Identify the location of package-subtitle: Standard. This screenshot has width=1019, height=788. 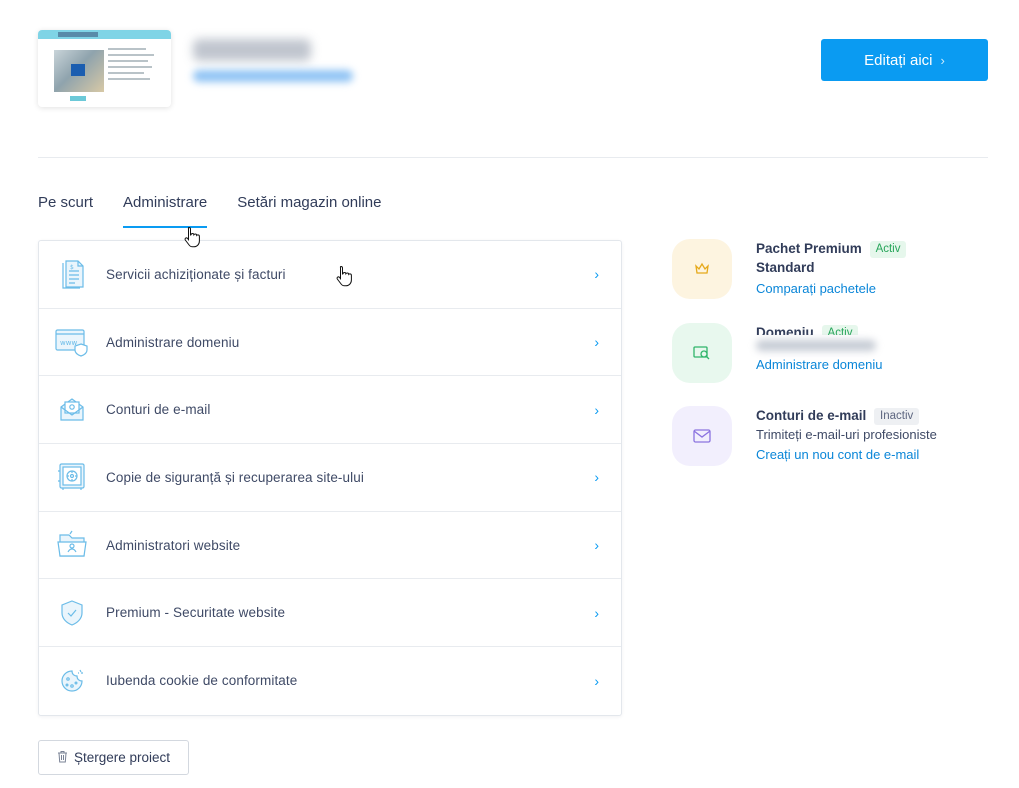
(785, 267).